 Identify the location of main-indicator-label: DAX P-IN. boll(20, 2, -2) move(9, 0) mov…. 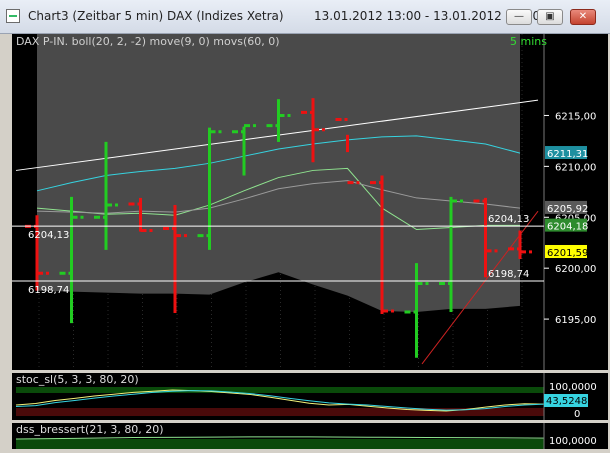
(148, 41).